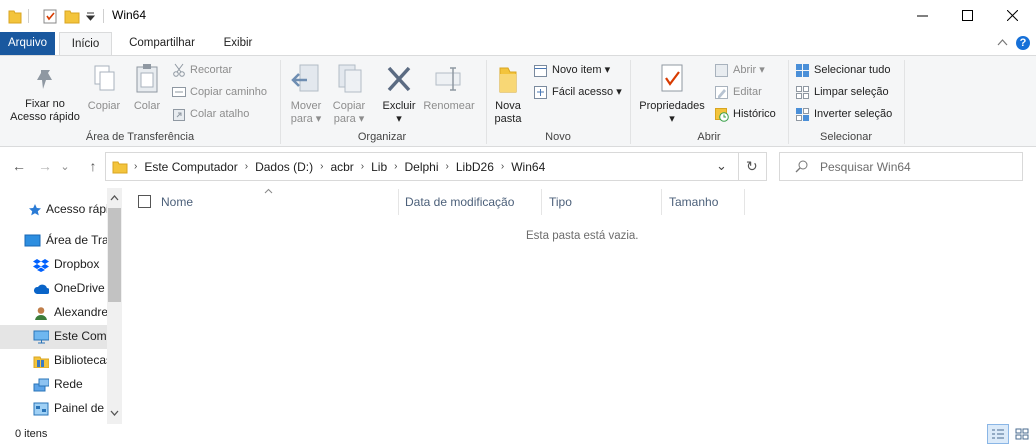 The image size is (1036, 447). Describe the element at coordinates (41, 362) in the screenshot. I see `library-icon` at that location.